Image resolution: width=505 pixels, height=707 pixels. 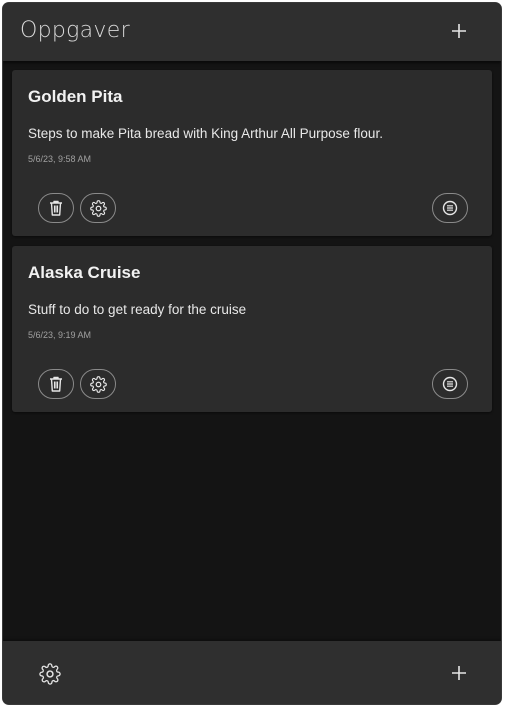 I want to click on page-title: Oppgaver, so click(x=75, y=30).